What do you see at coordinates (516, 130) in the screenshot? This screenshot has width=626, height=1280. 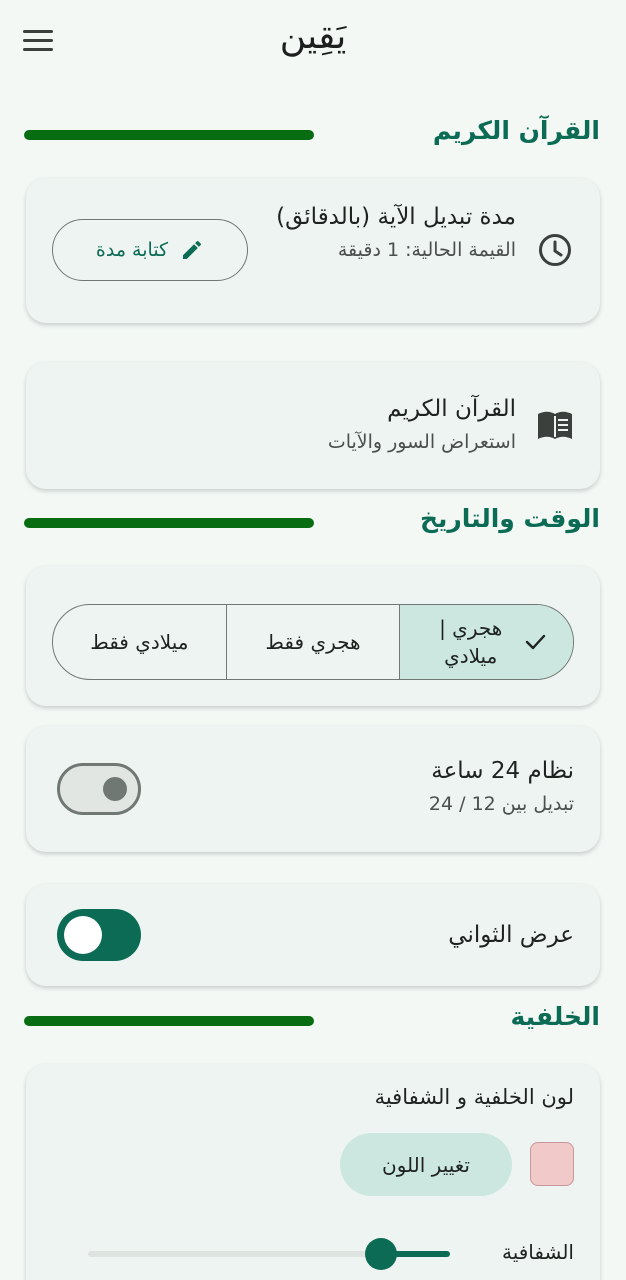 I see `section-title-quran: القرآن الكريم` at bounding box center [516, 130].